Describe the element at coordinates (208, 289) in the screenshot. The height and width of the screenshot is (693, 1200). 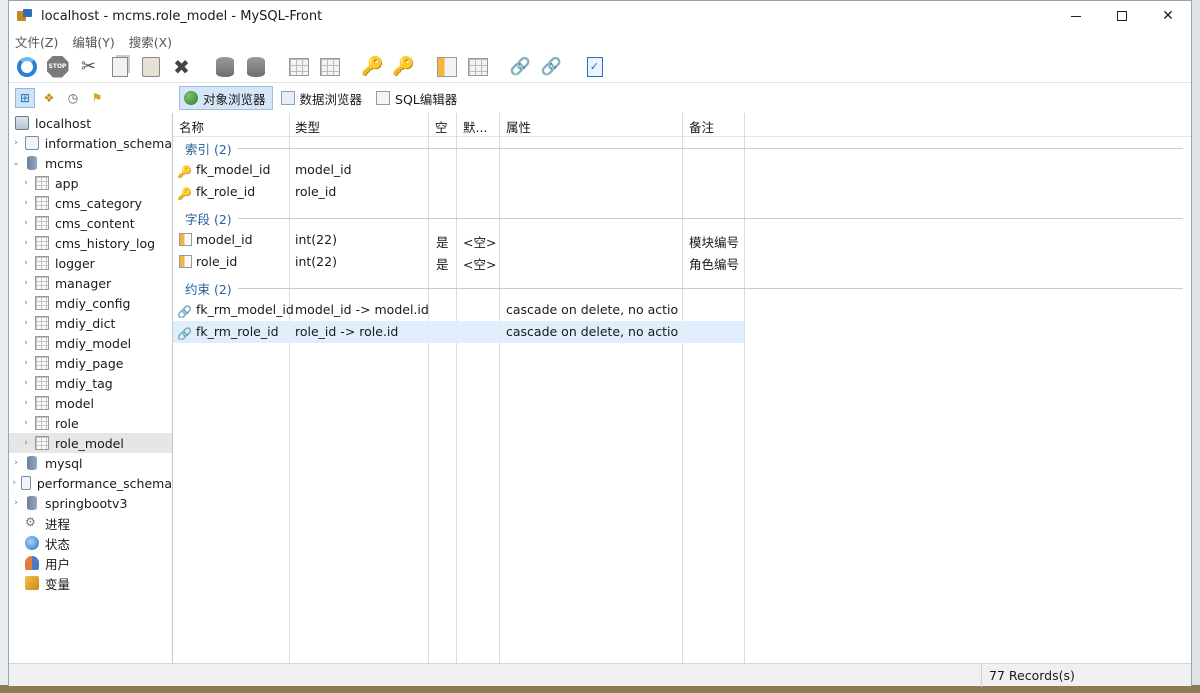
I see `group-title: 约束 (2)` at that location.